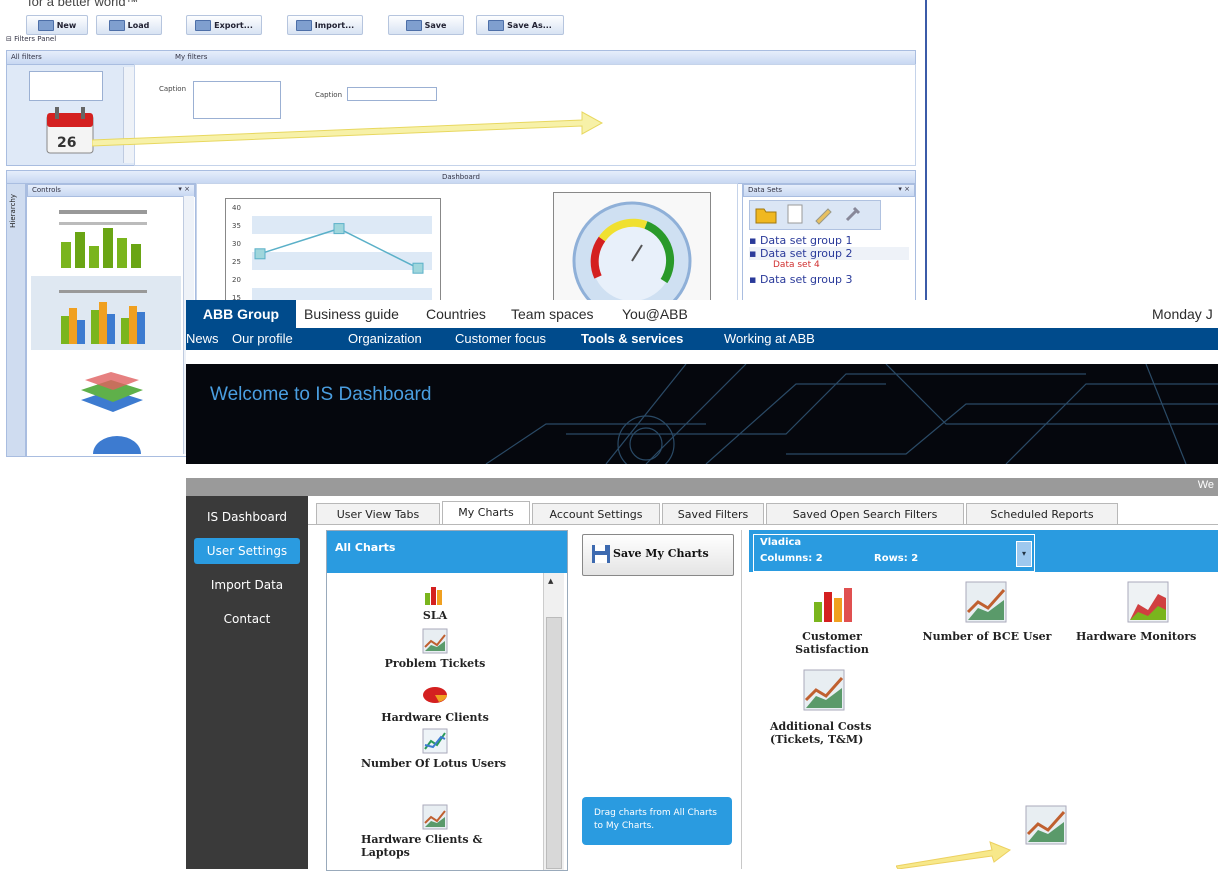 The height and width of the screenshot is (871, 1218). What do you see at coordinates (31, 39) in the screenshot?
I see `filters-panel-toggle: ⊟ Filters Panel` at bounding box center [31, 39].